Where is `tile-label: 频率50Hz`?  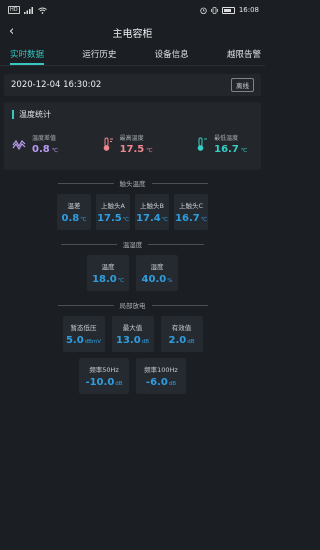 tile-label: 频率50Hz is located at coordinates (104, 370).